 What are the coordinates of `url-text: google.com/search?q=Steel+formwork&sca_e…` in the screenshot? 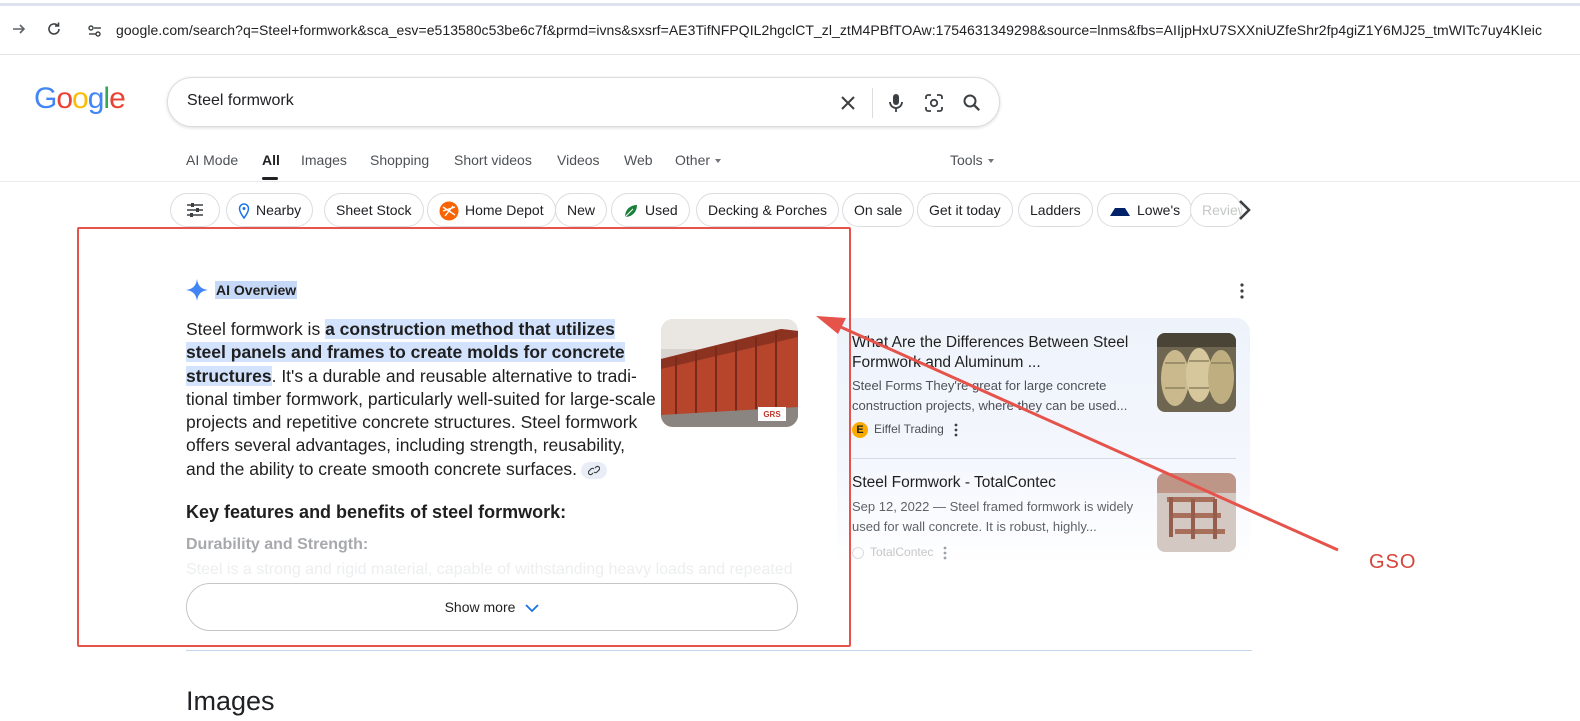 It's located at (846, 30).